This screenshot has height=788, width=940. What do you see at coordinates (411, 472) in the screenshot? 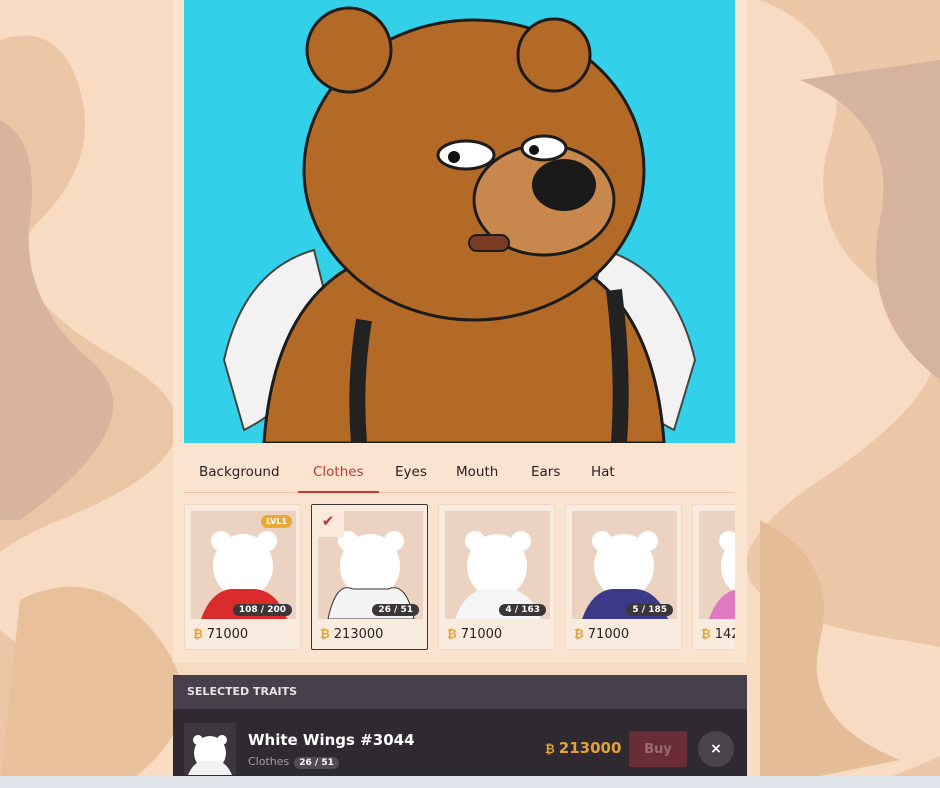
I see `tab-eyes: Eyes` at bounding box center [411, 472].